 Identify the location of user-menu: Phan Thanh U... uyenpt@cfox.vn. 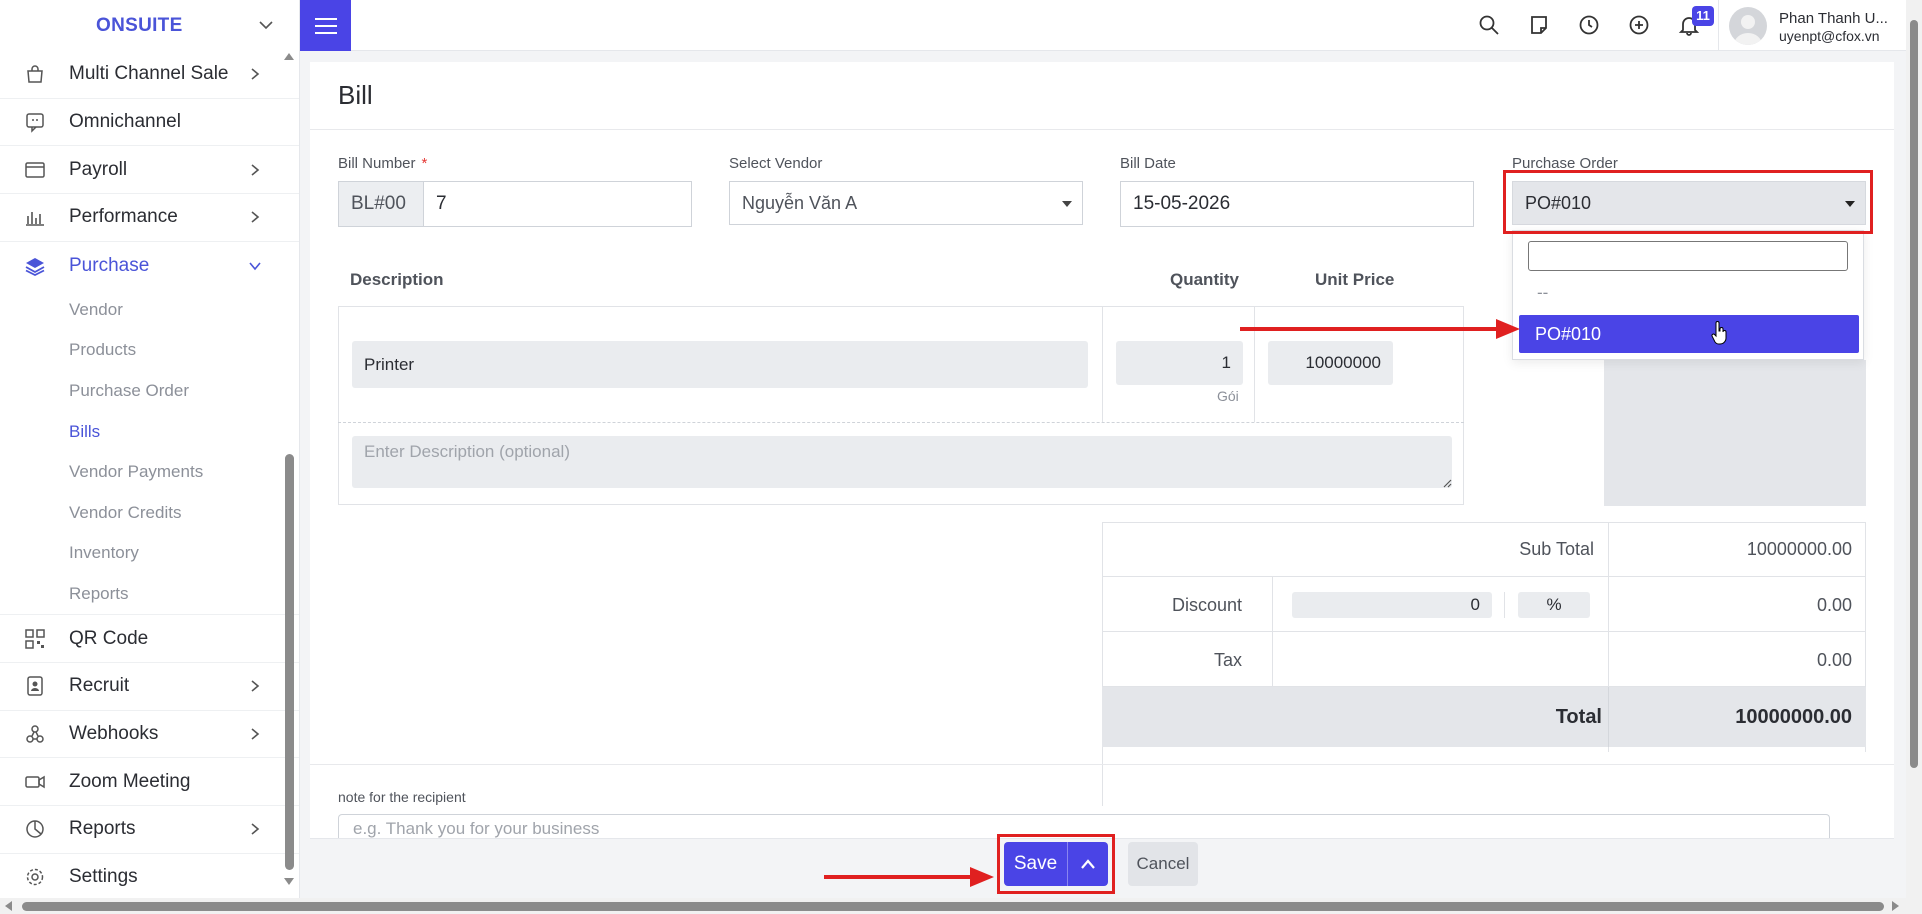
(1812, 25).